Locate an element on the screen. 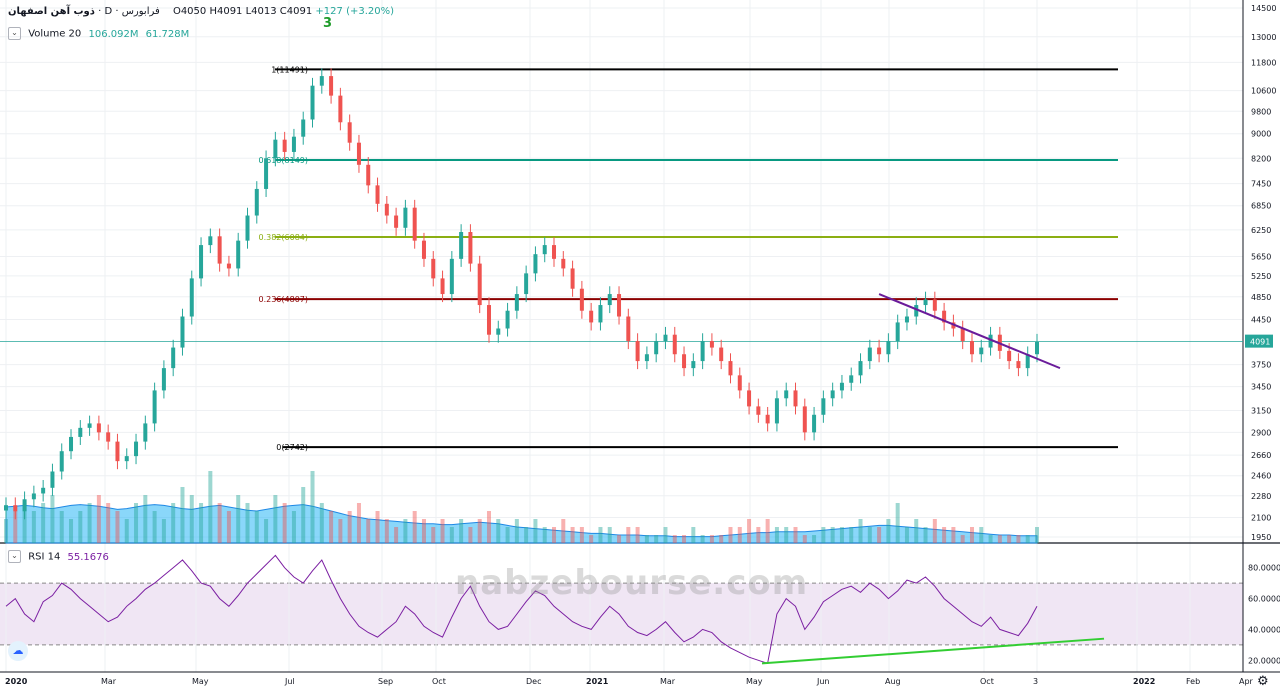 This screenshot has height=690, width=1280. volume-value-2: 61.728M is located at coordinates (167, 34).